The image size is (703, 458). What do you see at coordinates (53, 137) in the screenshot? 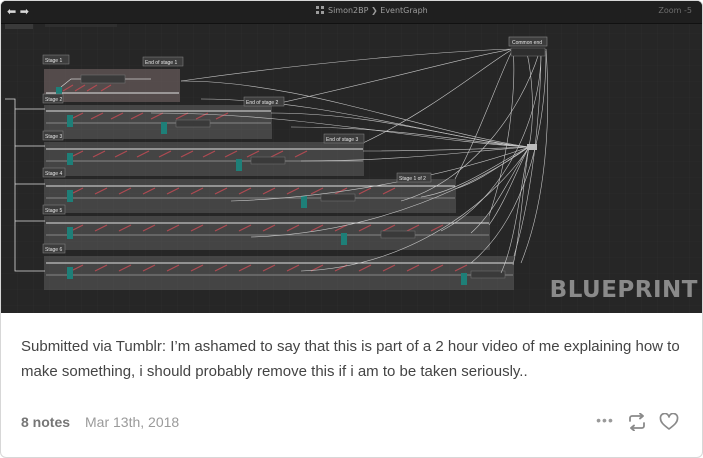
I see `stage-3-label: Stage 3` at bounding box center [53, 137].